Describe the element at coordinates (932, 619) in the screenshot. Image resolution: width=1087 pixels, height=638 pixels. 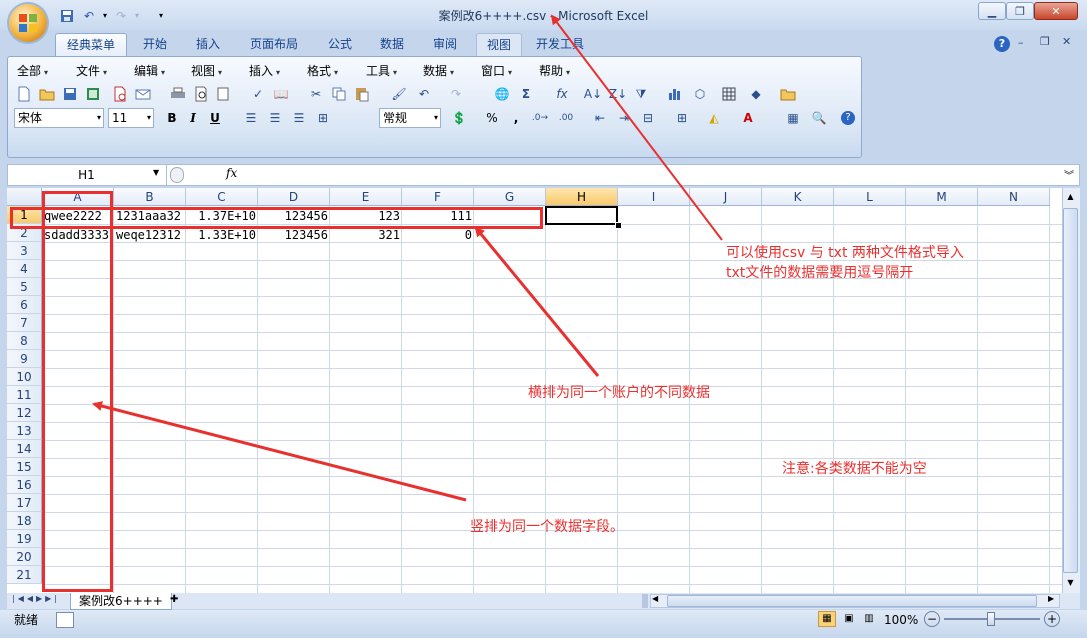
I see `zoom-out-icon: −` at that location.